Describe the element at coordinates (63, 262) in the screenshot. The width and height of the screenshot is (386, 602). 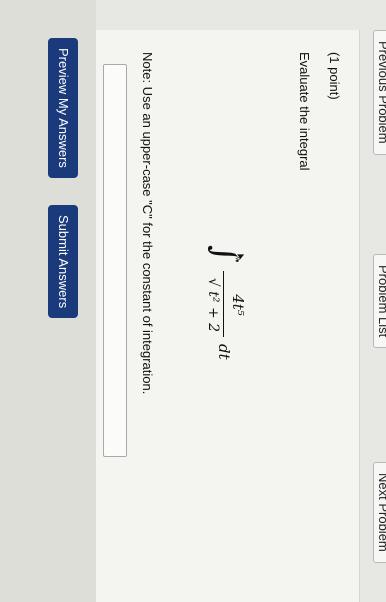
I see `submit-answers-button: Submit Answers` at that location.